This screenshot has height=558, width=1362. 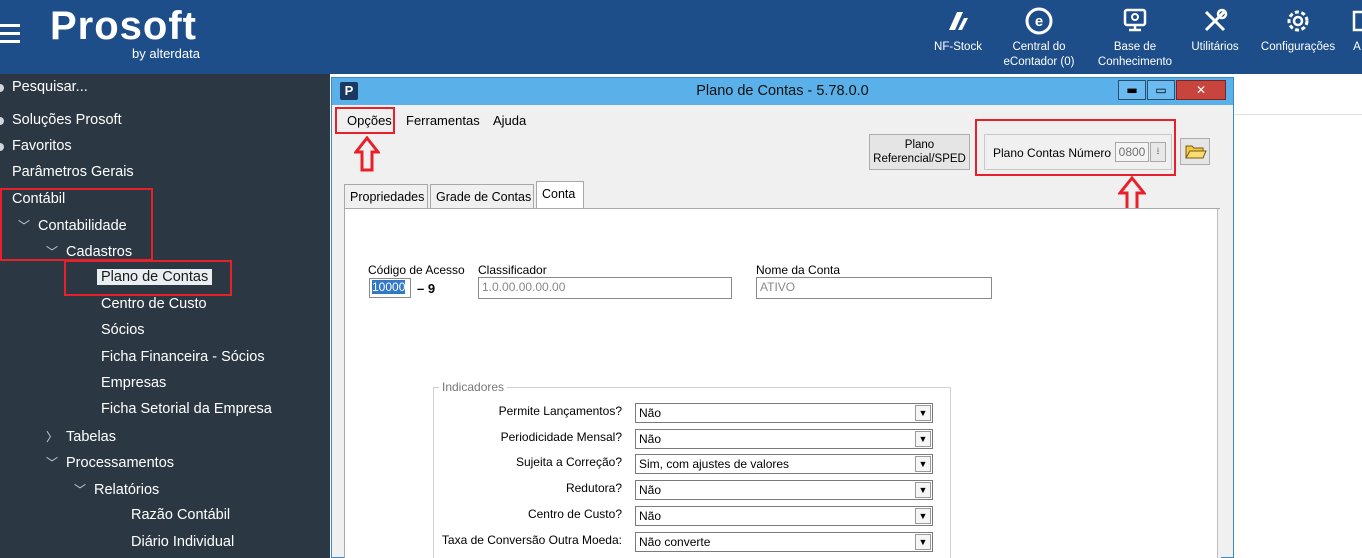 I want to click on tab-conta: Conta, so click(x=560, y=195).